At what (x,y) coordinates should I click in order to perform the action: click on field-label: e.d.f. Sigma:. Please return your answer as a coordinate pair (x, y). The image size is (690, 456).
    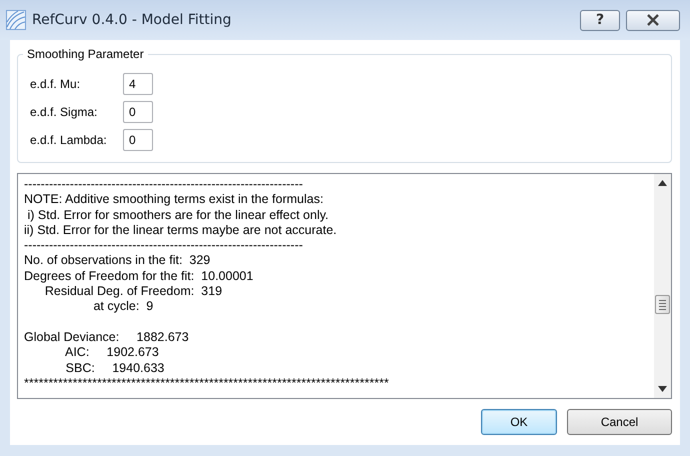
    Looking at the image, I should click on (64, 112).